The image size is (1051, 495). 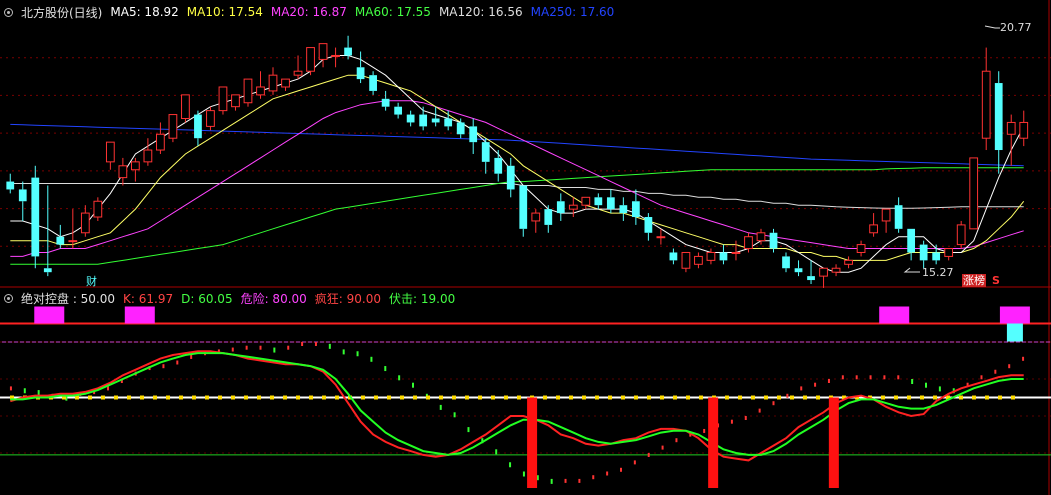 I want to click on danger-signal-block, so click(x=49, y=315).